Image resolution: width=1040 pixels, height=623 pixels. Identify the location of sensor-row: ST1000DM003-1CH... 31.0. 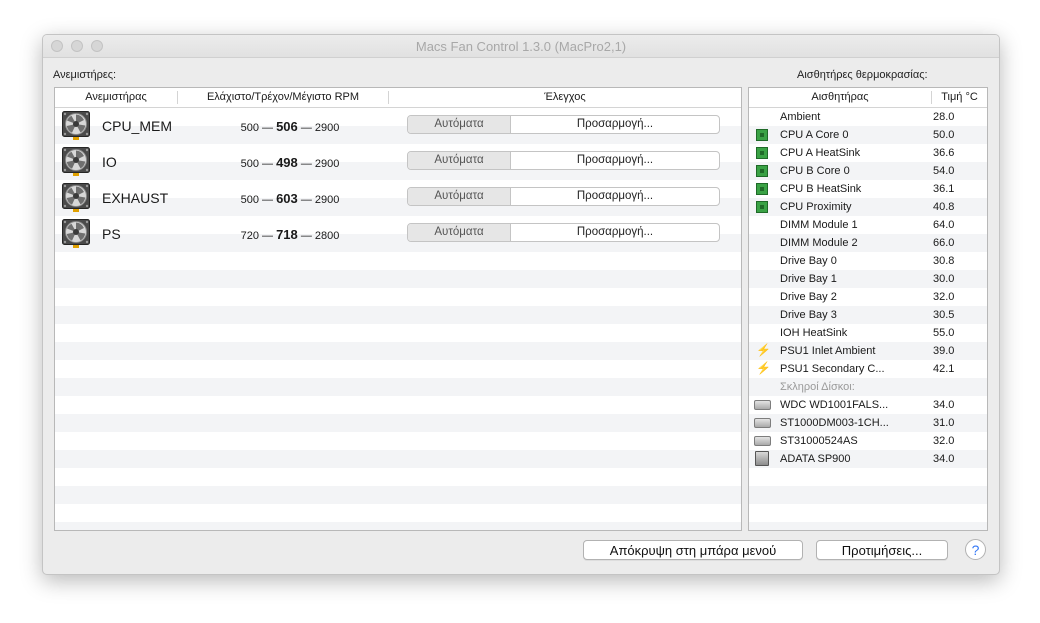
(868, 423).